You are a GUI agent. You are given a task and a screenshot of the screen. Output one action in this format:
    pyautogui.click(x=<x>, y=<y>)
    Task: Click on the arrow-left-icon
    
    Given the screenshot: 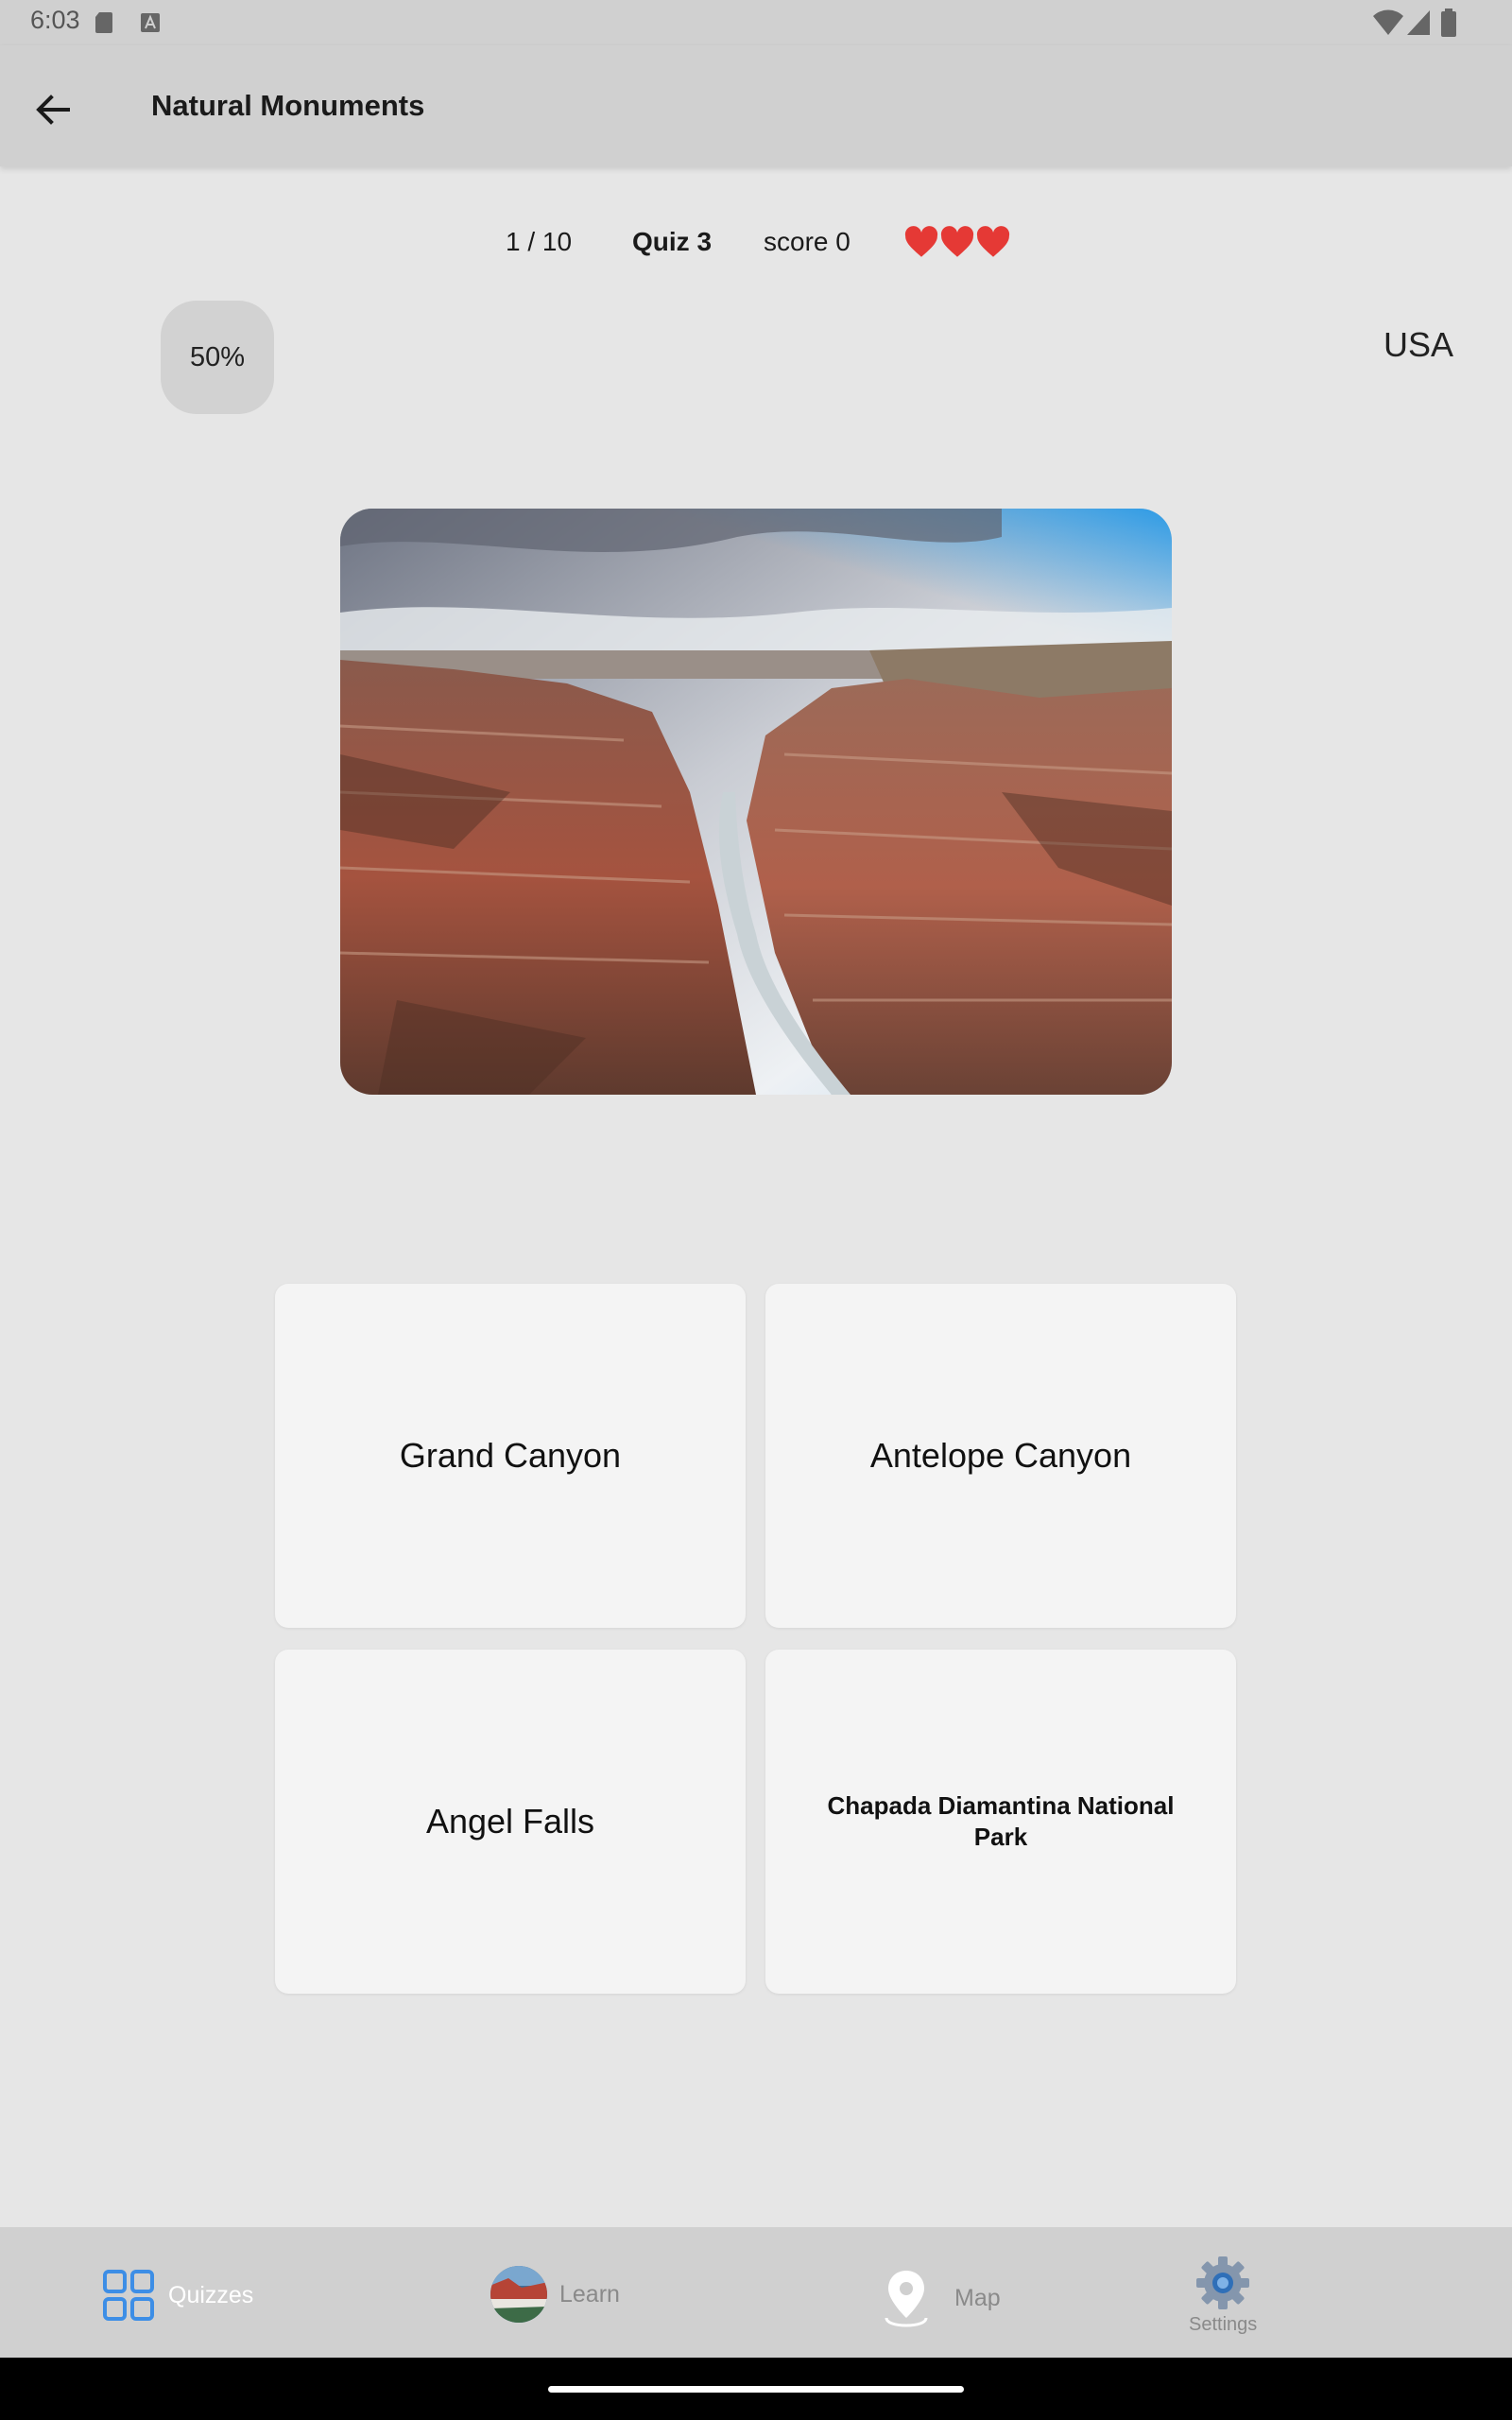 What is the action you would take?
    pyautogui.click(x=53, y=110)
    